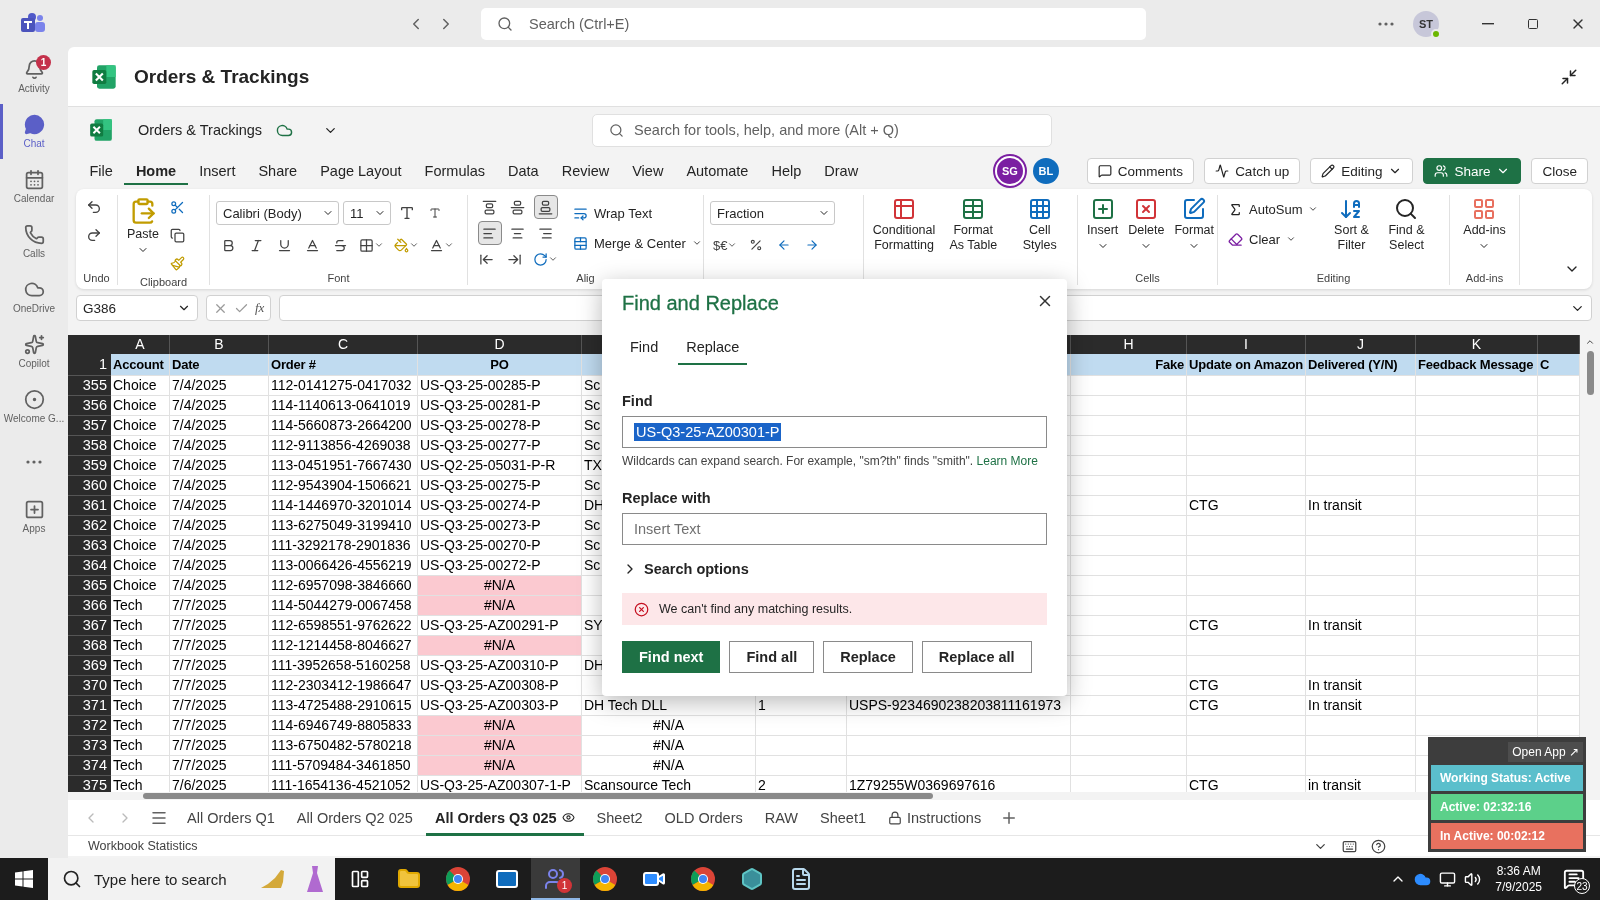 The height and width of the screenshot is (900, 1600). I want to click on table-cell: US-Q3-25-00272-P, so click(500, 566).